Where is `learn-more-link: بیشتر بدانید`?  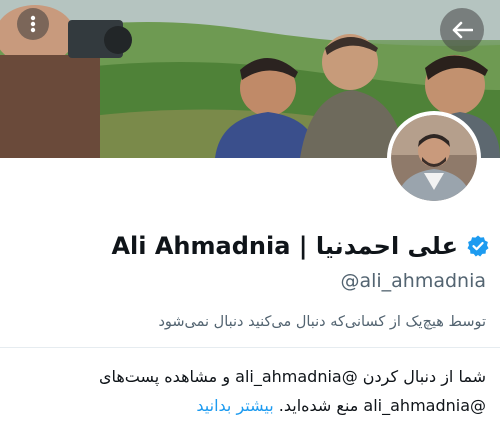 learn-more-link: بیشتر بدانید is located at coordinates (234, 405).